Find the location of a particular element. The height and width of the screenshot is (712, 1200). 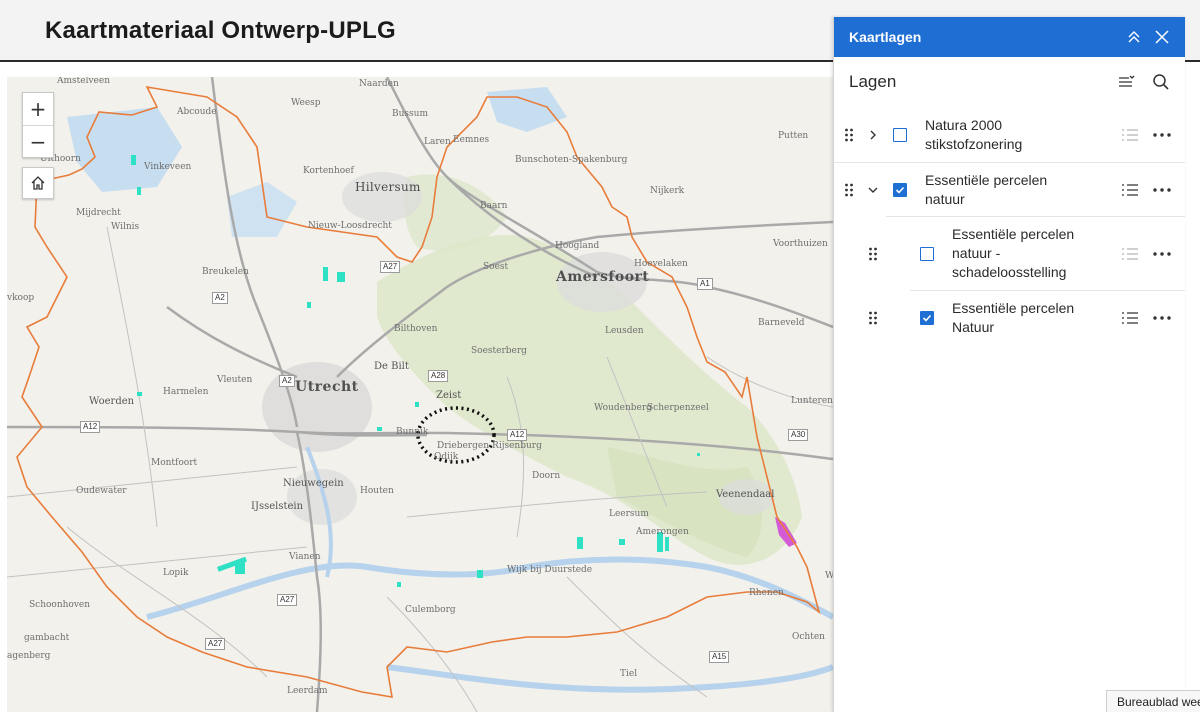

collapse-chevron-icon is located at coordinates (873, 190).